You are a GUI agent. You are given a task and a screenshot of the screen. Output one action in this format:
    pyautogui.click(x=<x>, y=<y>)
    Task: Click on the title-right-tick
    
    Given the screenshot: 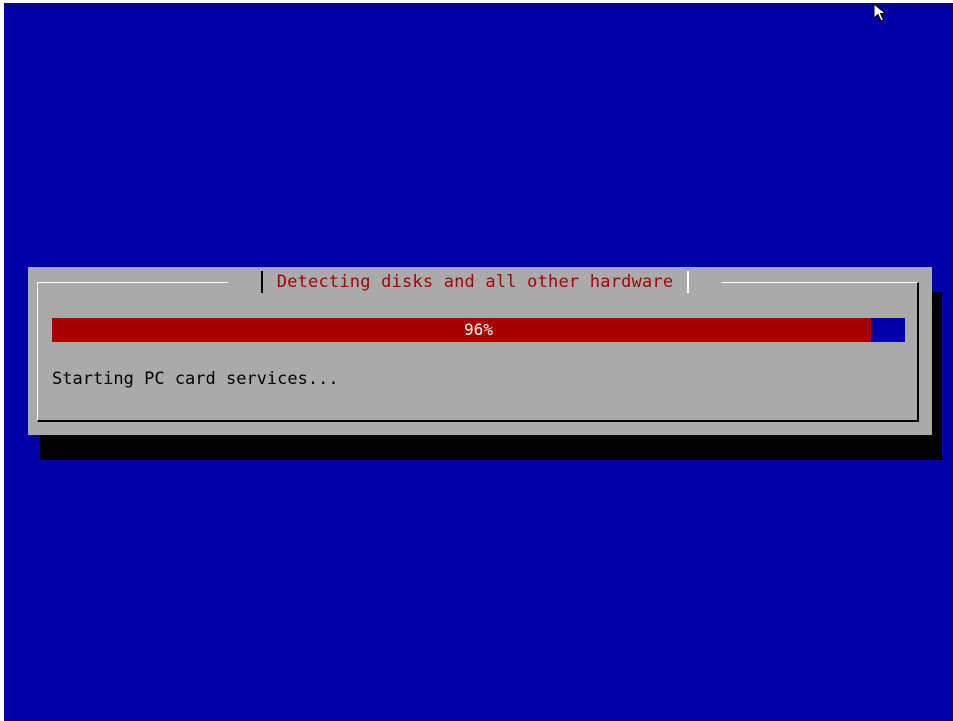 What is the action you would take?
    pyautogui.click(x=688, y=282)
    